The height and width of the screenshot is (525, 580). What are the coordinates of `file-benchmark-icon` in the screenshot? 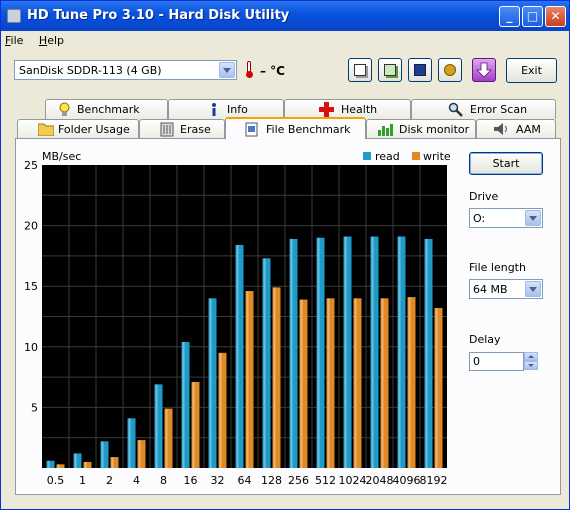 It's located at (251, 129).